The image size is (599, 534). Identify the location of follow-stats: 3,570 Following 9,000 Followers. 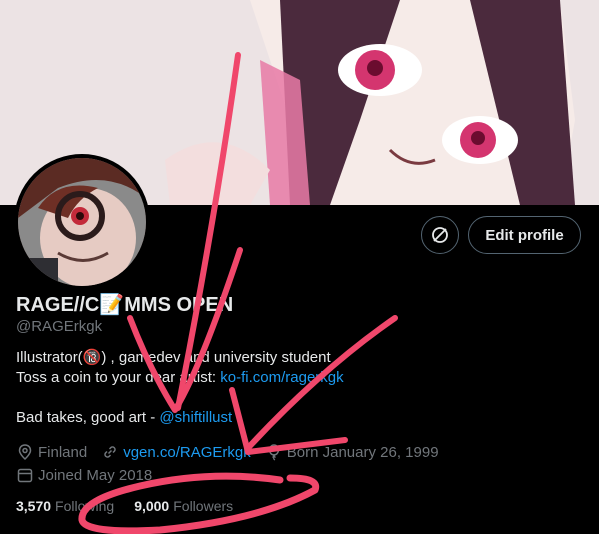
(134, 506).